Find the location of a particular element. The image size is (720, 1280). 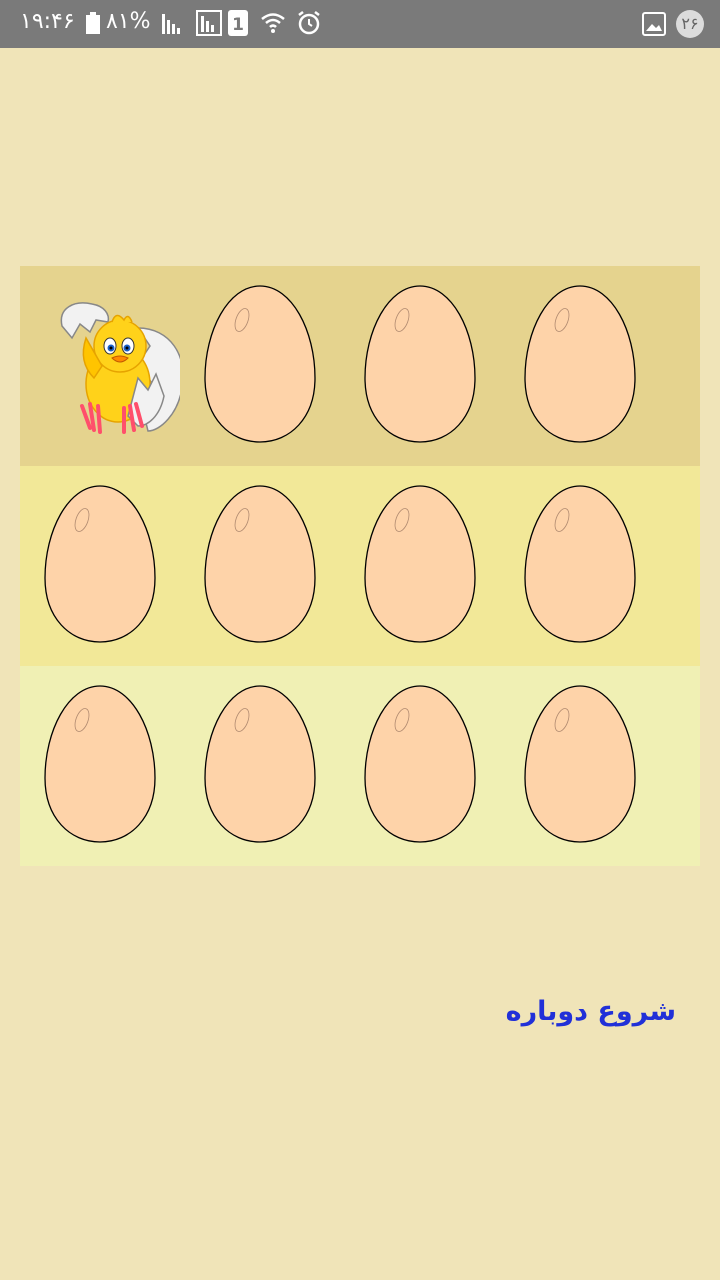

sim-1-icon: 1 is located at coordinates (238, 23).